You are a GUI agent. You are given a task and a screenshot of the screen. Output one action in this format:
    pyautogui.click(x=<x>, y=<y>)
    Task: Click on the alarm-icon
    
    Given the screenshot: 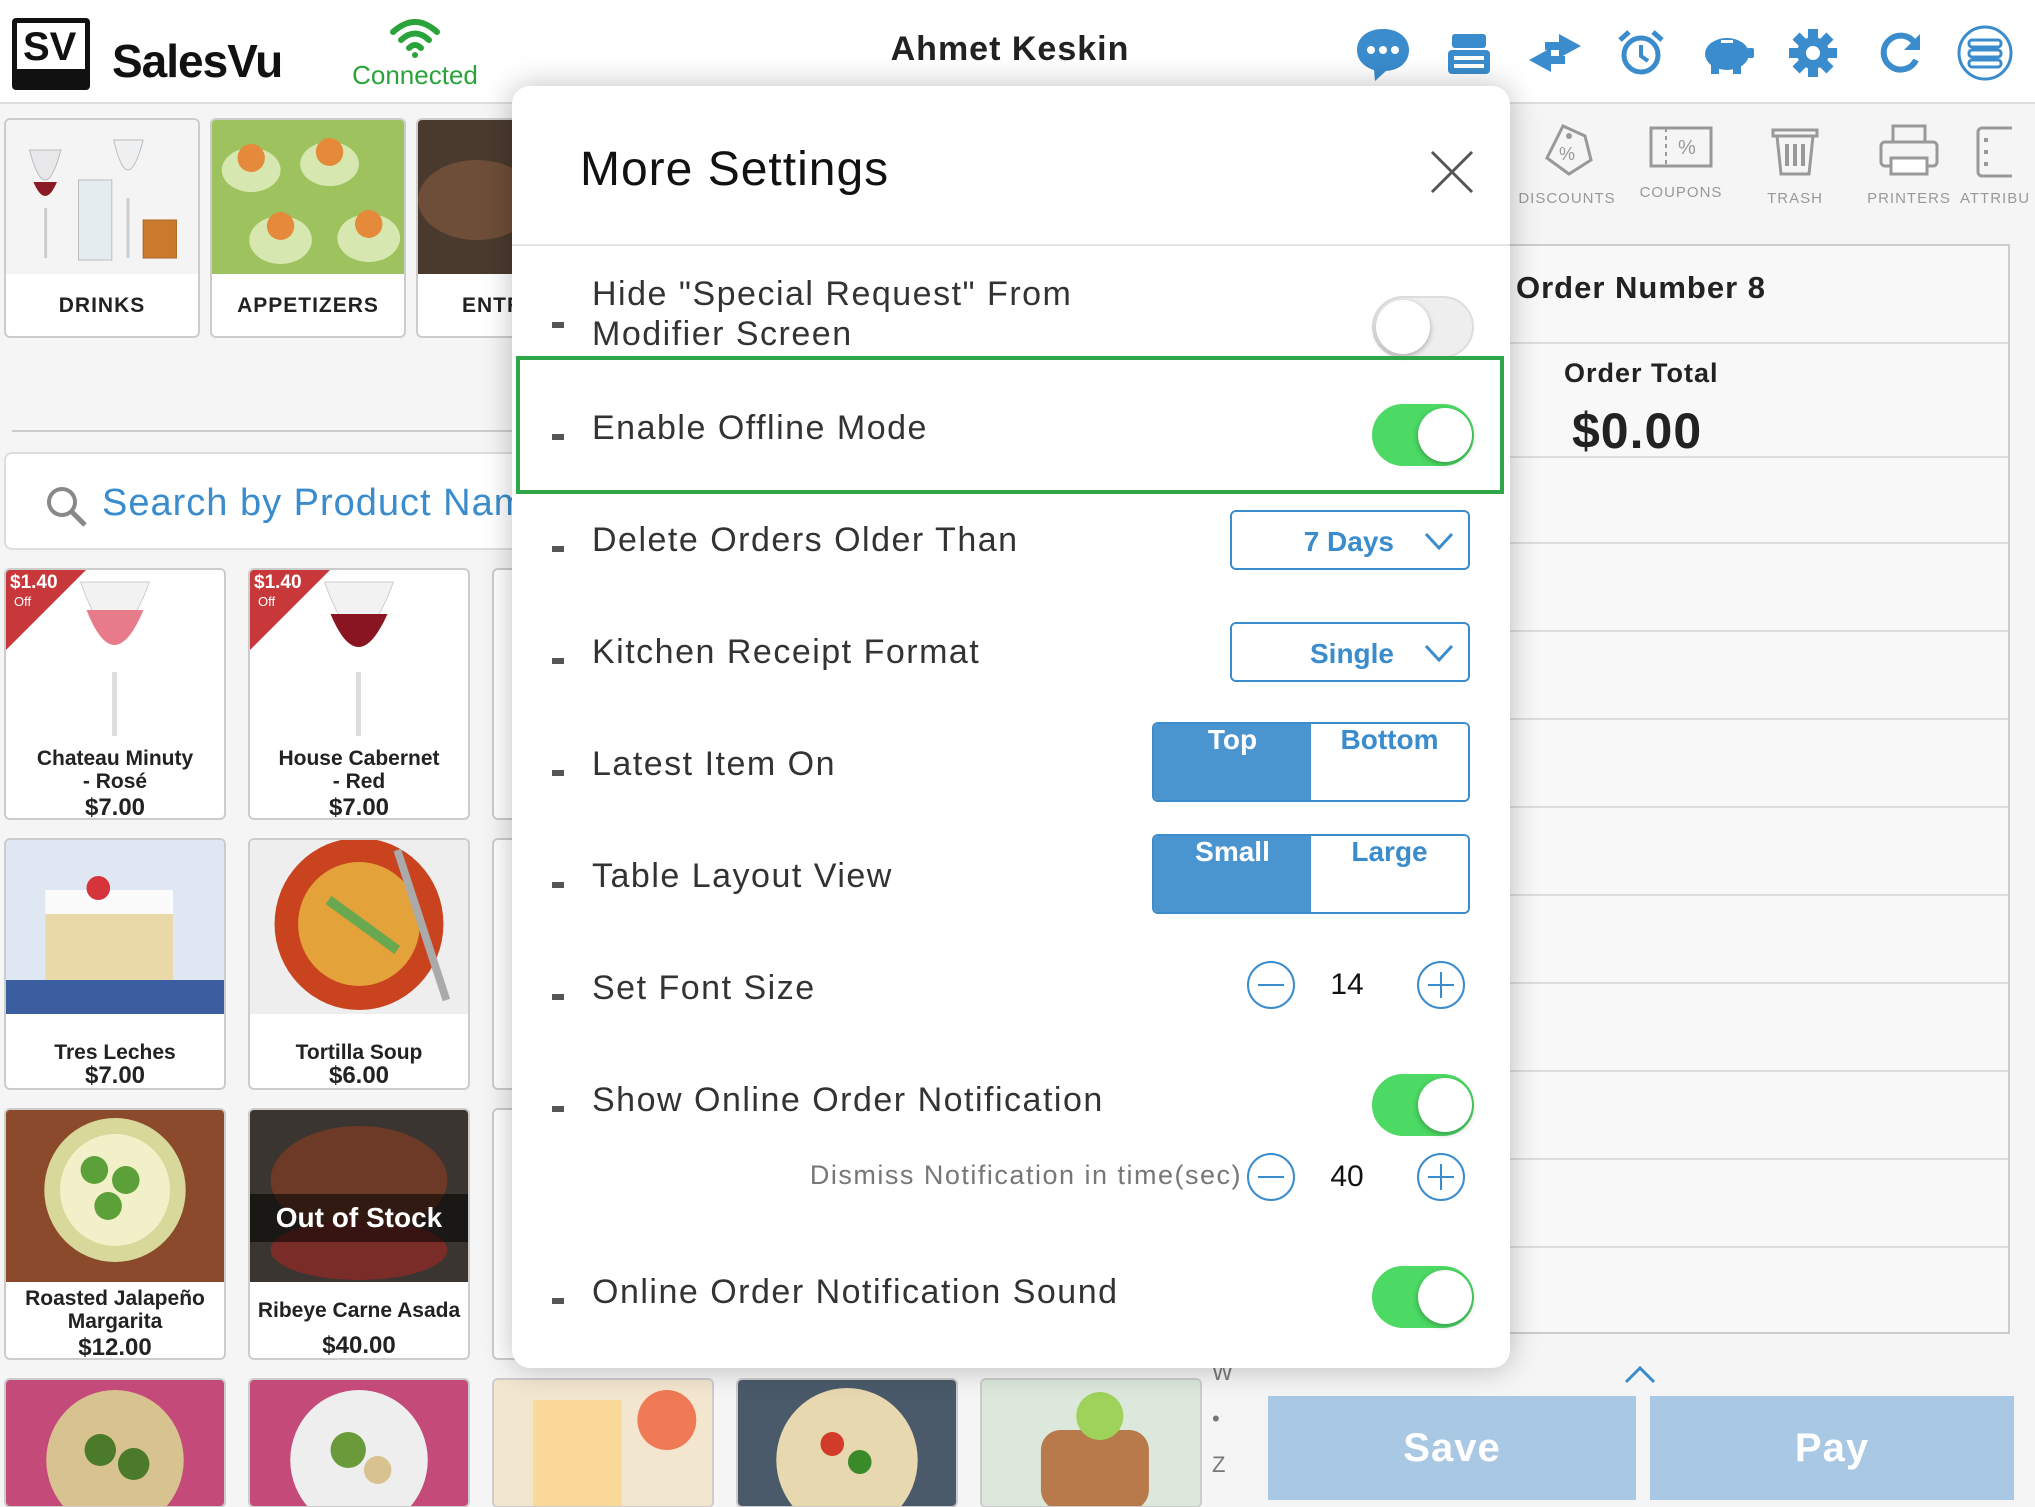 What is the action you would take?
    pyautogui.click(x=1641, y=53)
    